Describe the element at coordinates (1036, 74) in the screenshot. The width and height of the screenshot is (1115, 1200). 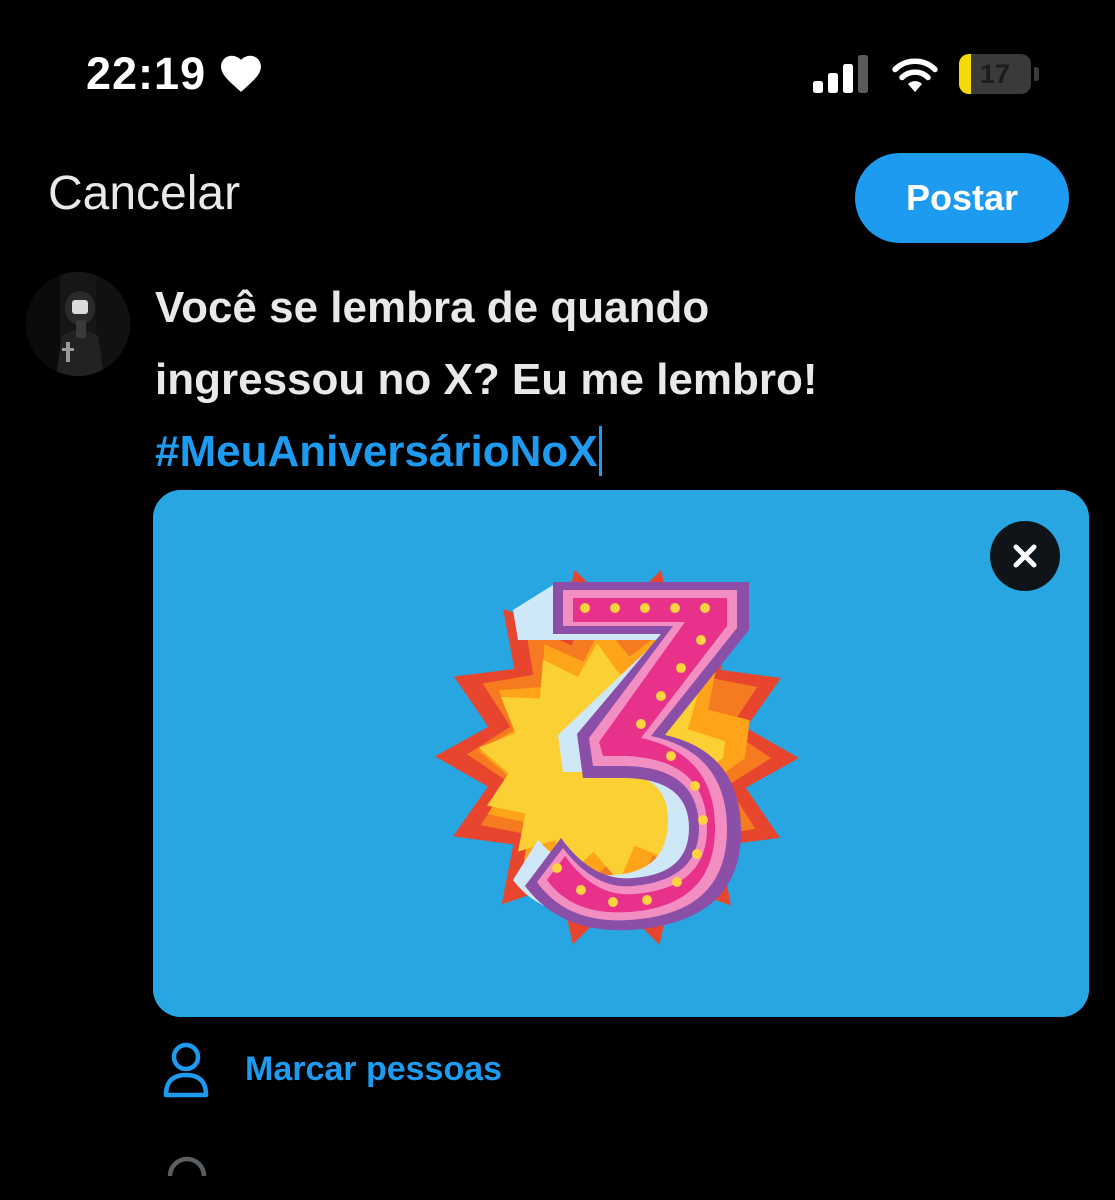
I see `battery-cap` at that location.